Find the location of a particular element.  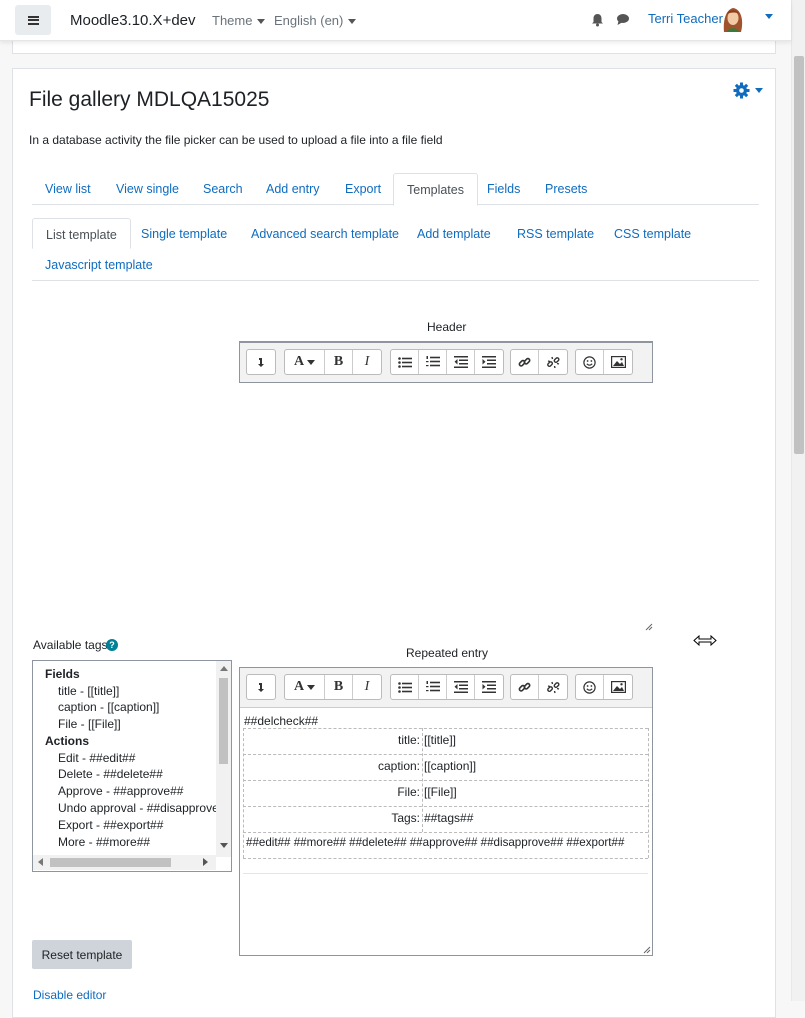

user-menu-caret-icon is located at coordinates (769, 16).